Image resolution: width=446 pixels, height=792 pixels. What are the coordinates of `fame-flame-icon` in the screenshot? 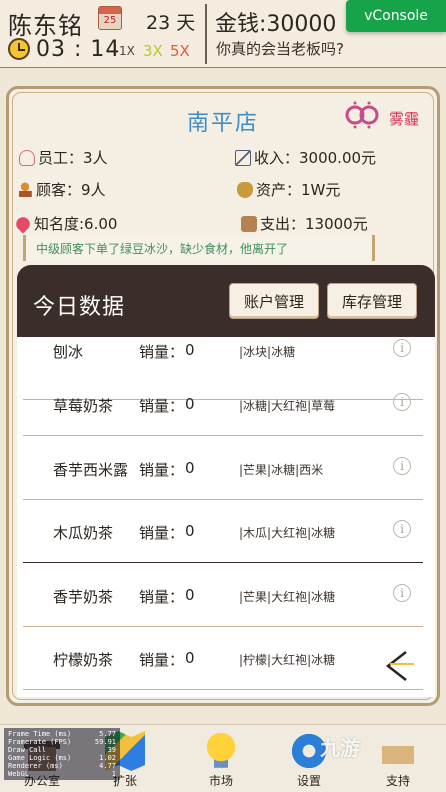 It's located at (23, 223).